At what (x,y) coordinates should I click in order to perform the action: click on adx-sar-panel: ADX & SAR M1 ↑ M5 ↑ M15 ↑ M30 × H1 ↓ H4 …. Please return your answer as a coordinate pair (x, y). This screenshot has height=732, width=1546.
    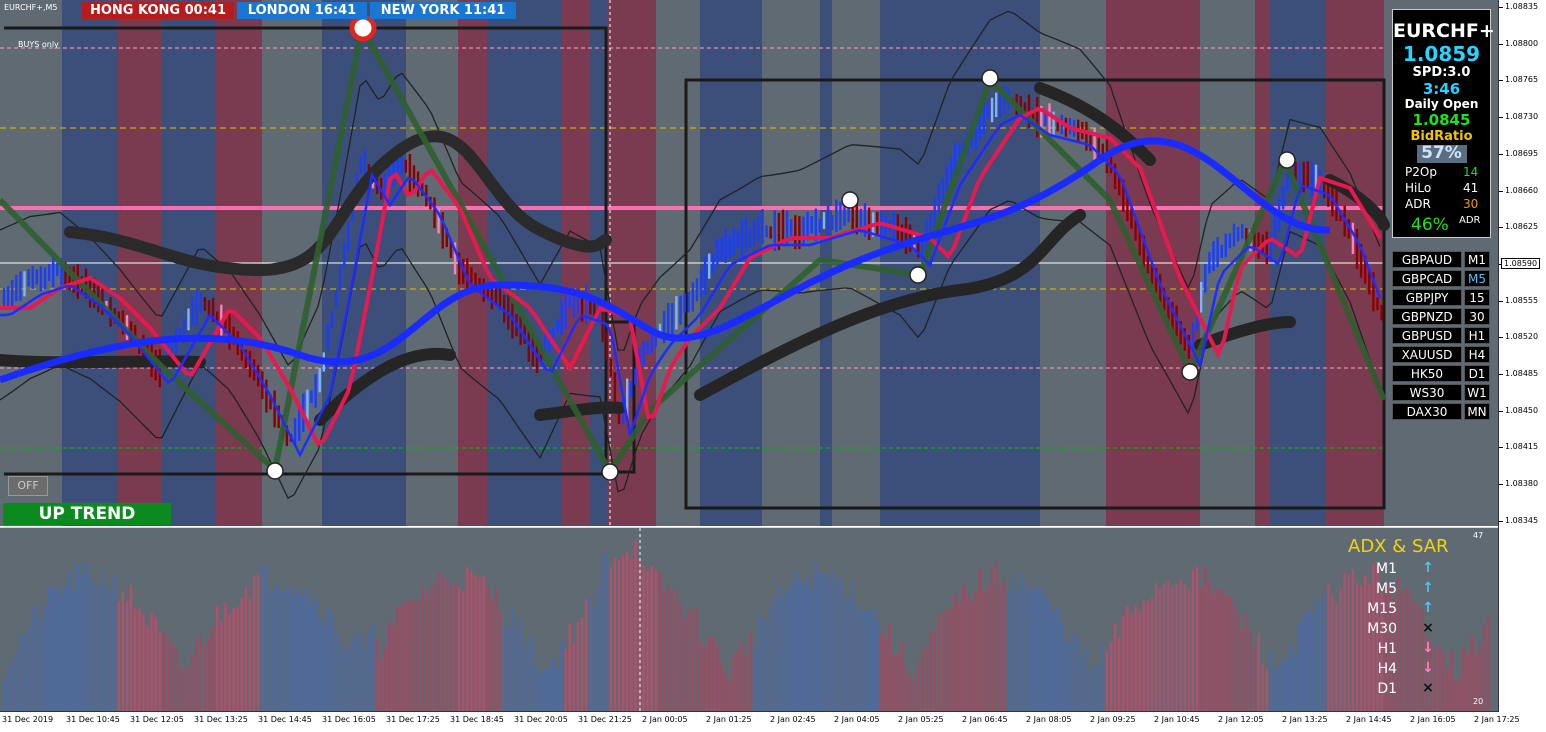
    Looking at the image, I should click on (1415, 621).